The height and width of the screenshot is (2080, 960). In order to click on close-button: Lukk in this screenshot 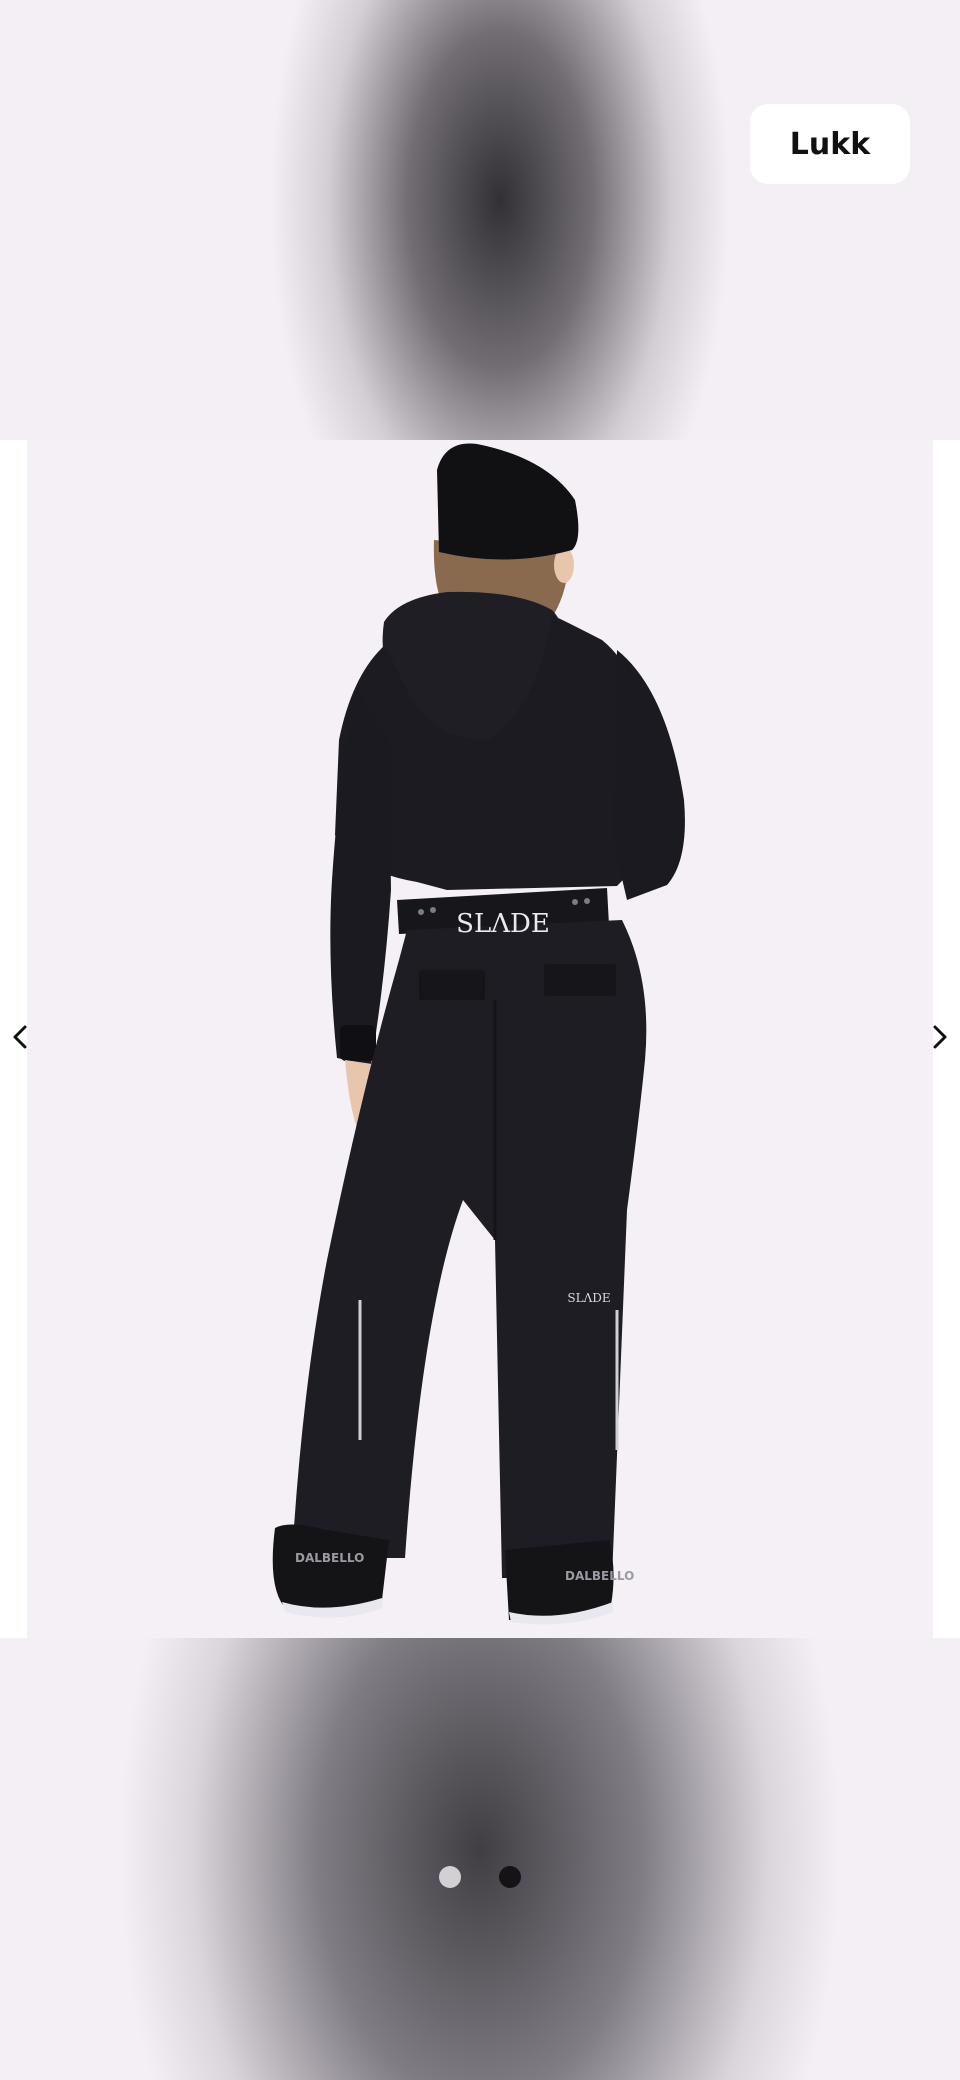, I will do `click(830, 144)`.